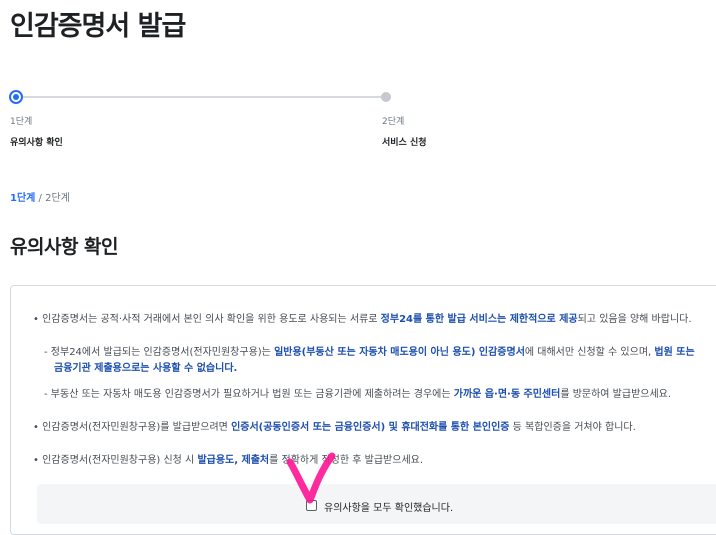 The width and height of the screenshot is (716, 535). I want to click on breadcrumb-total: 2단계, so click(57, 198).